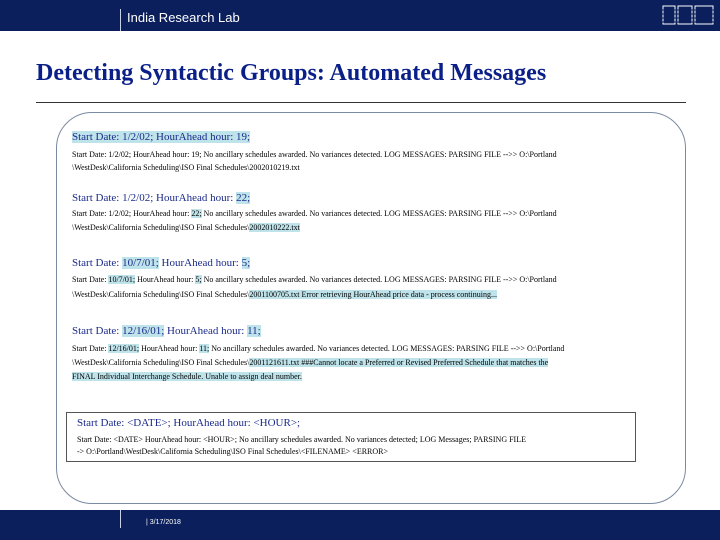  What do you see at coordinates (122, 279) in the screenshot?
I see `example-3-line-1-date: 10/7/01;` at bounding box center [122, 279].